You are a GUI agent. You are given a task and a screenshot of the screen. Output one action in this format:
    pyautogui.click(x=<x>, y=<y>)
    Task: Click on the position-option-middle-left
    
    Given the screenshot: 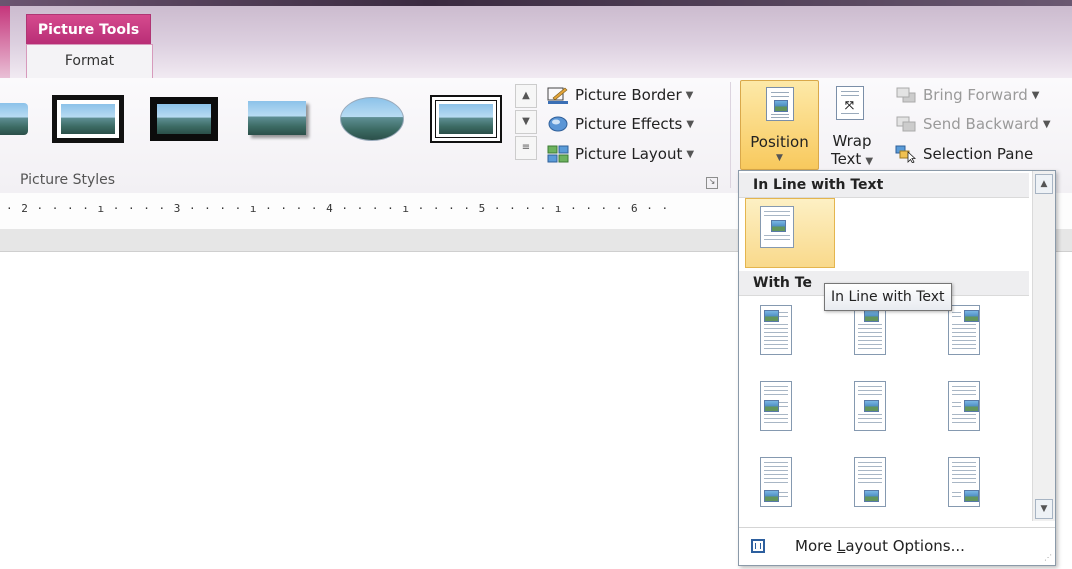 What is the action you would take?
    pyautogui.click(x=776, y=406)
    